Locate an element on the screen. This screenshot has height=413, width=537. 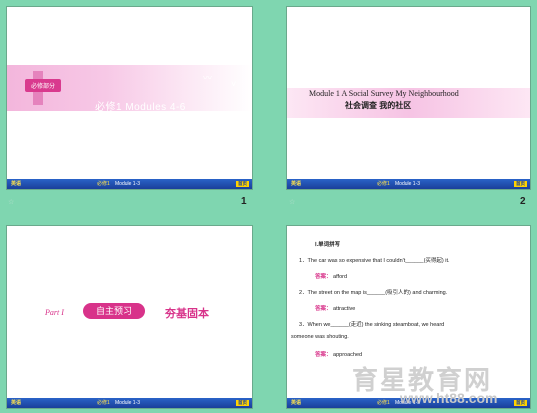
section-badge: 必修部分 is located at coordinates (43, 85).